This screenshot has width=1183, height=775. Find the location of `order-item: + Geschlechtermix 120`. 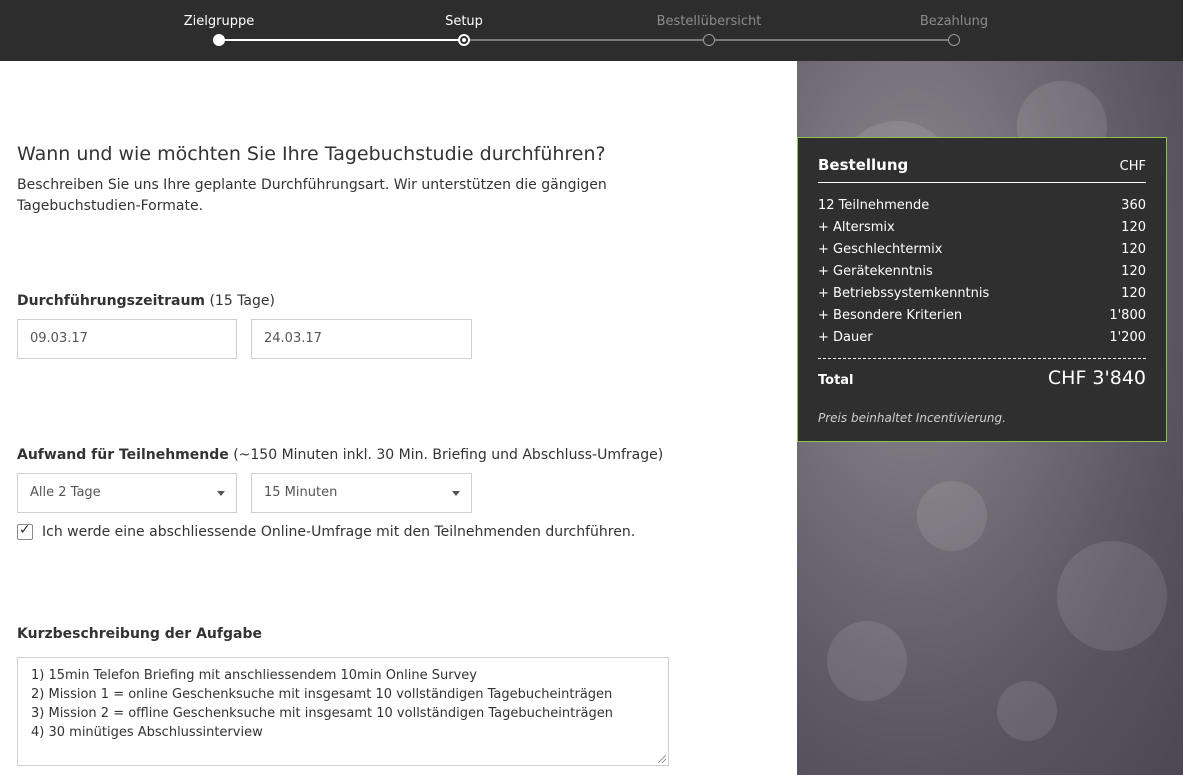

order-item: + Geschlechtermix 120 is located at coordinates (982, 250).